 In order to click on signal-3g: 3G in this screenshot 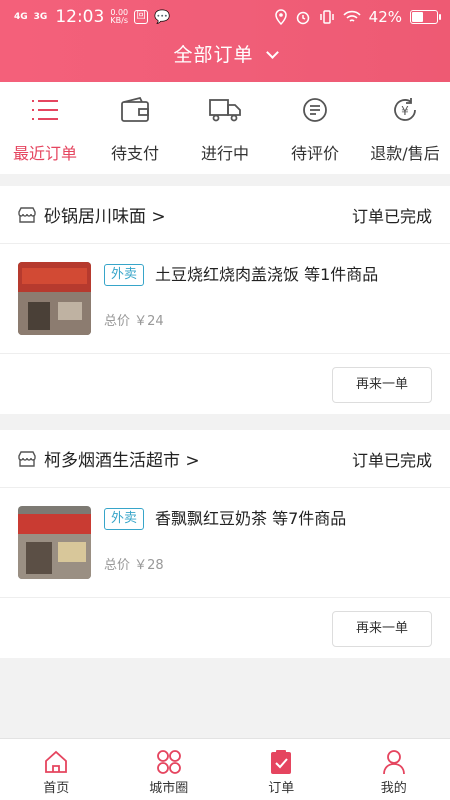, I will do `click(40, 16)`.